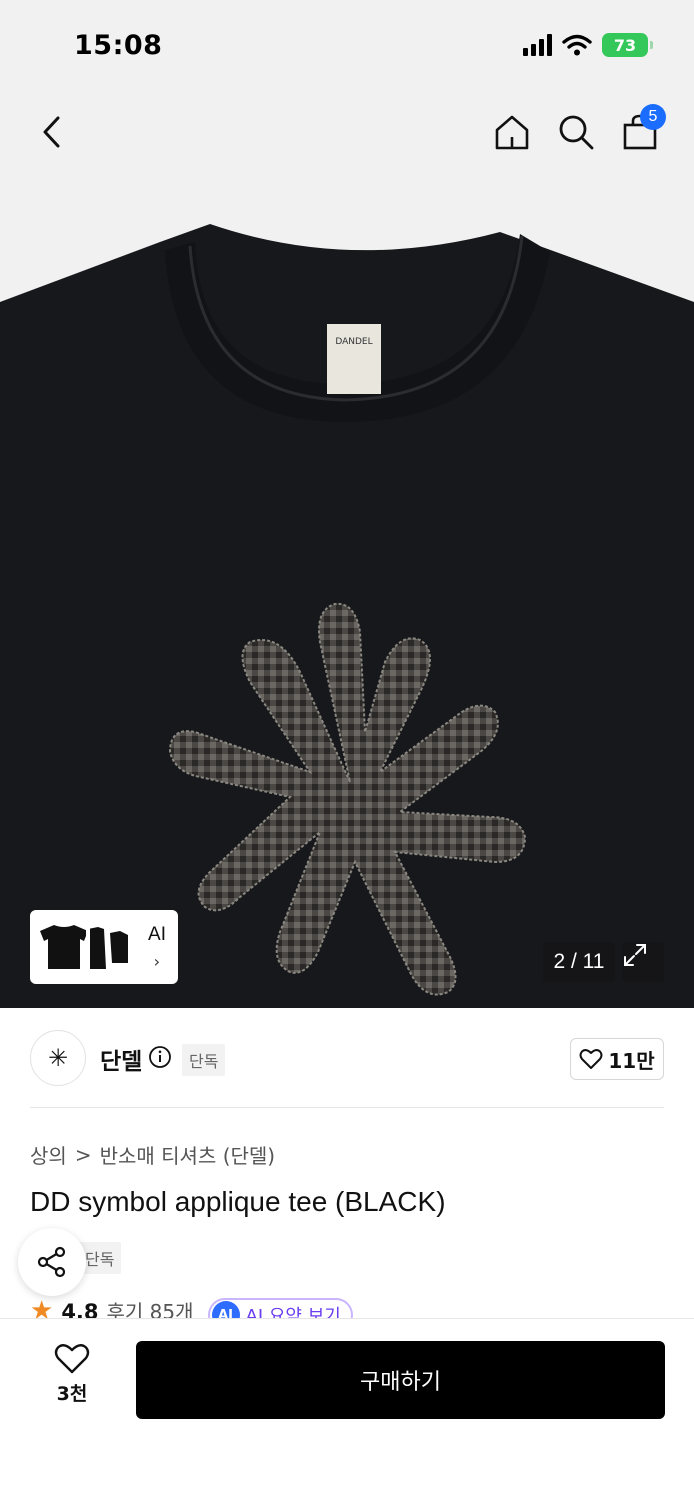  I want to click on cart-button: 5, so click(642, 129).